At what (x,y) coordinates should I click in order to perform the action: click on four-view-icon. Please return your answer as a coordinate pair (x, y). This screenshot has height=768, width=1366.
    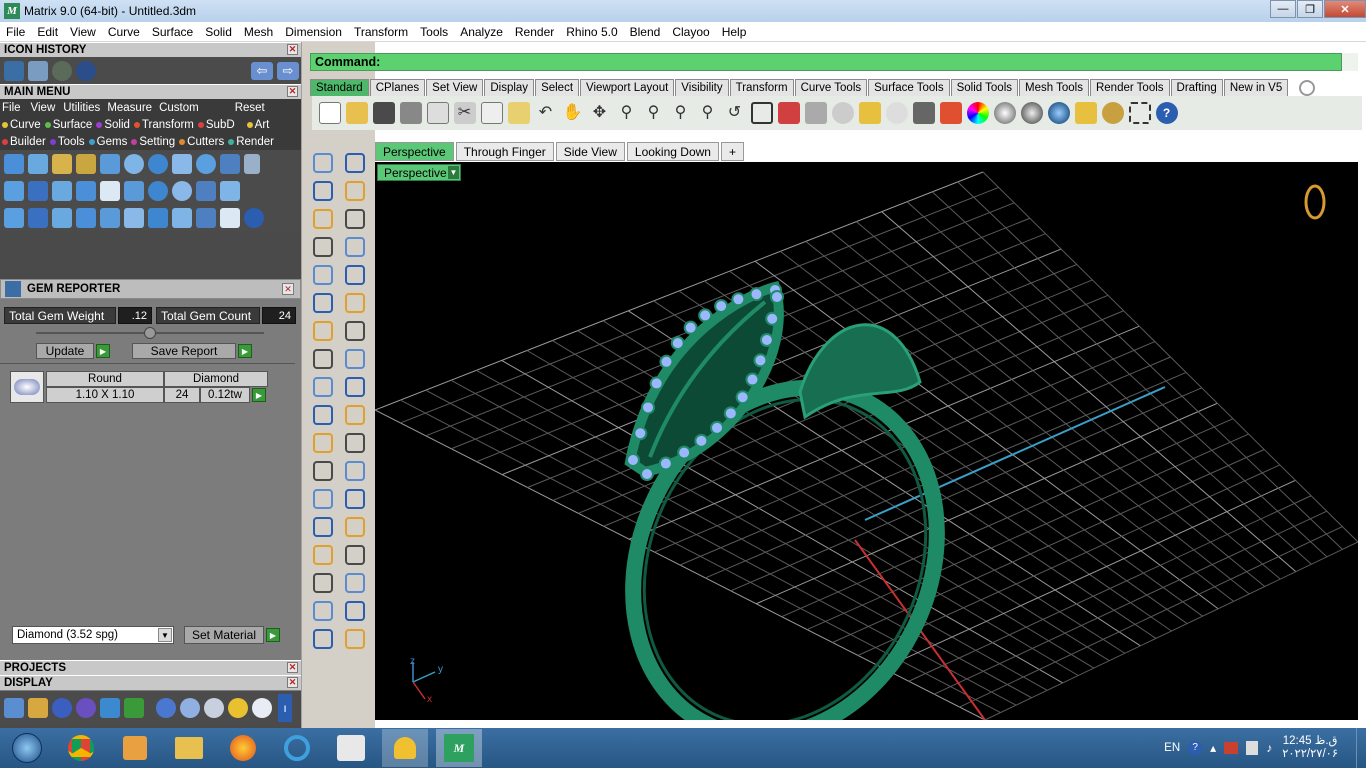
    Looking at the image, I should click on (761, 113).